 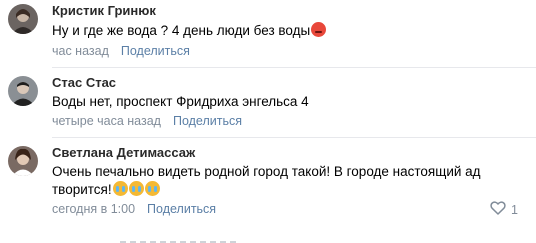 What do you see at coordinates (82, 189) in the screenshot?
I see `comment-text-line2-body: творится!` at bounding box center [82, 189].